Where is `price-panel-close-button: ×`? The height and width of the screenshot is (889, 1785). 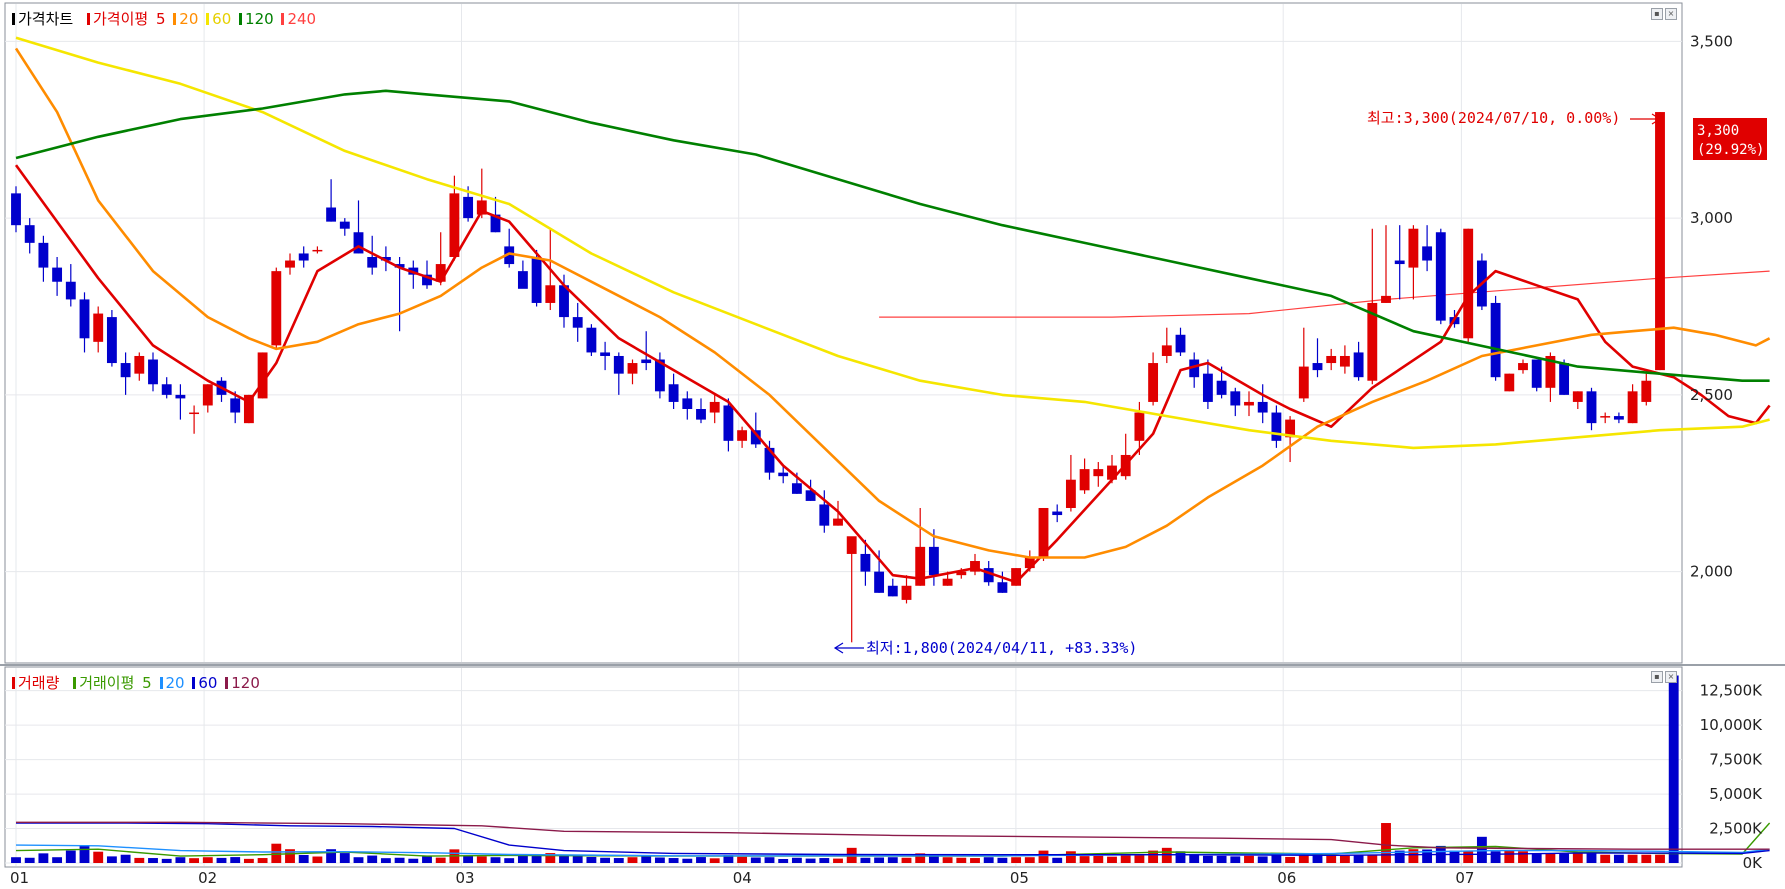
price-panel-close-button: × is located at coordinates (1671, 14).